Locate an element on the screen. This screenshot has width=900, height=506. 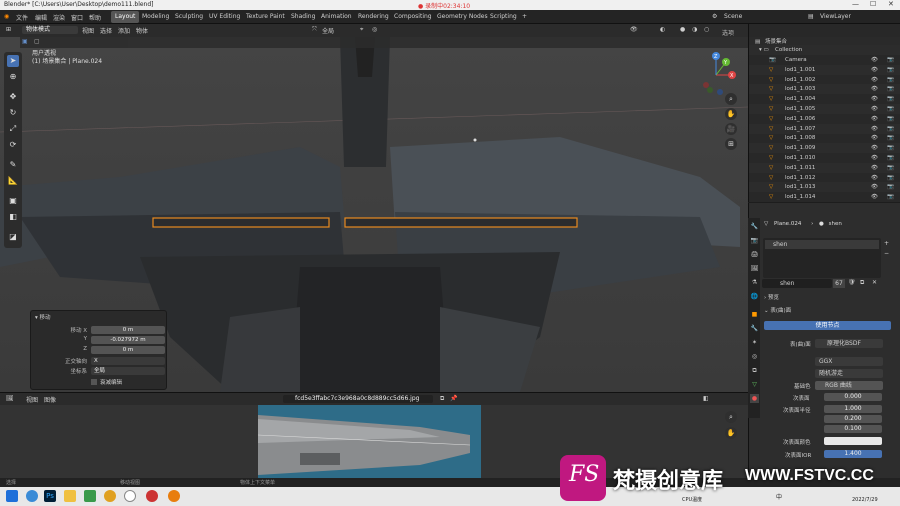
material-tab-icon: ● is located at coordinates (754, 398).